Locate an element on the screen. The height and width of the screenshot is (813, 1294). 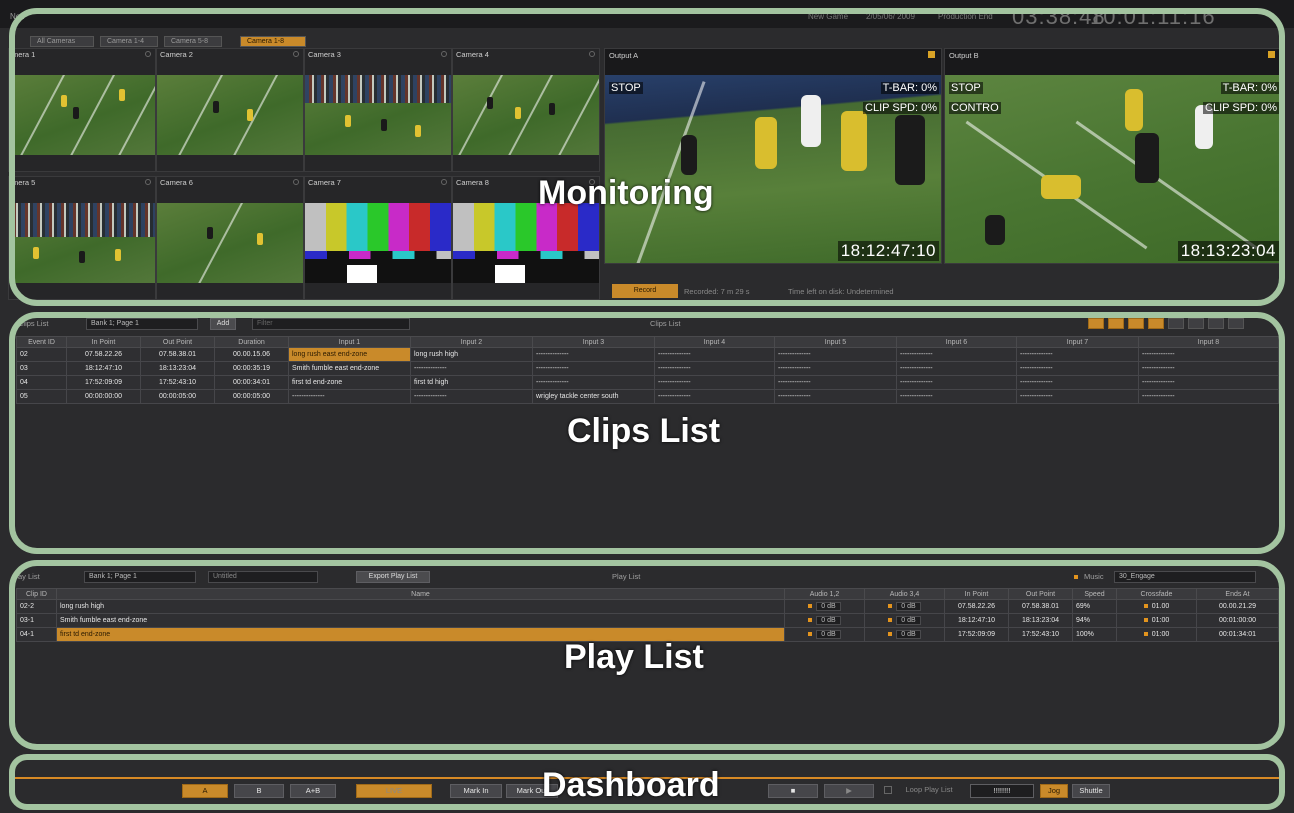
in-point: 00:00:00:00 is located at coordinates (103, 396).